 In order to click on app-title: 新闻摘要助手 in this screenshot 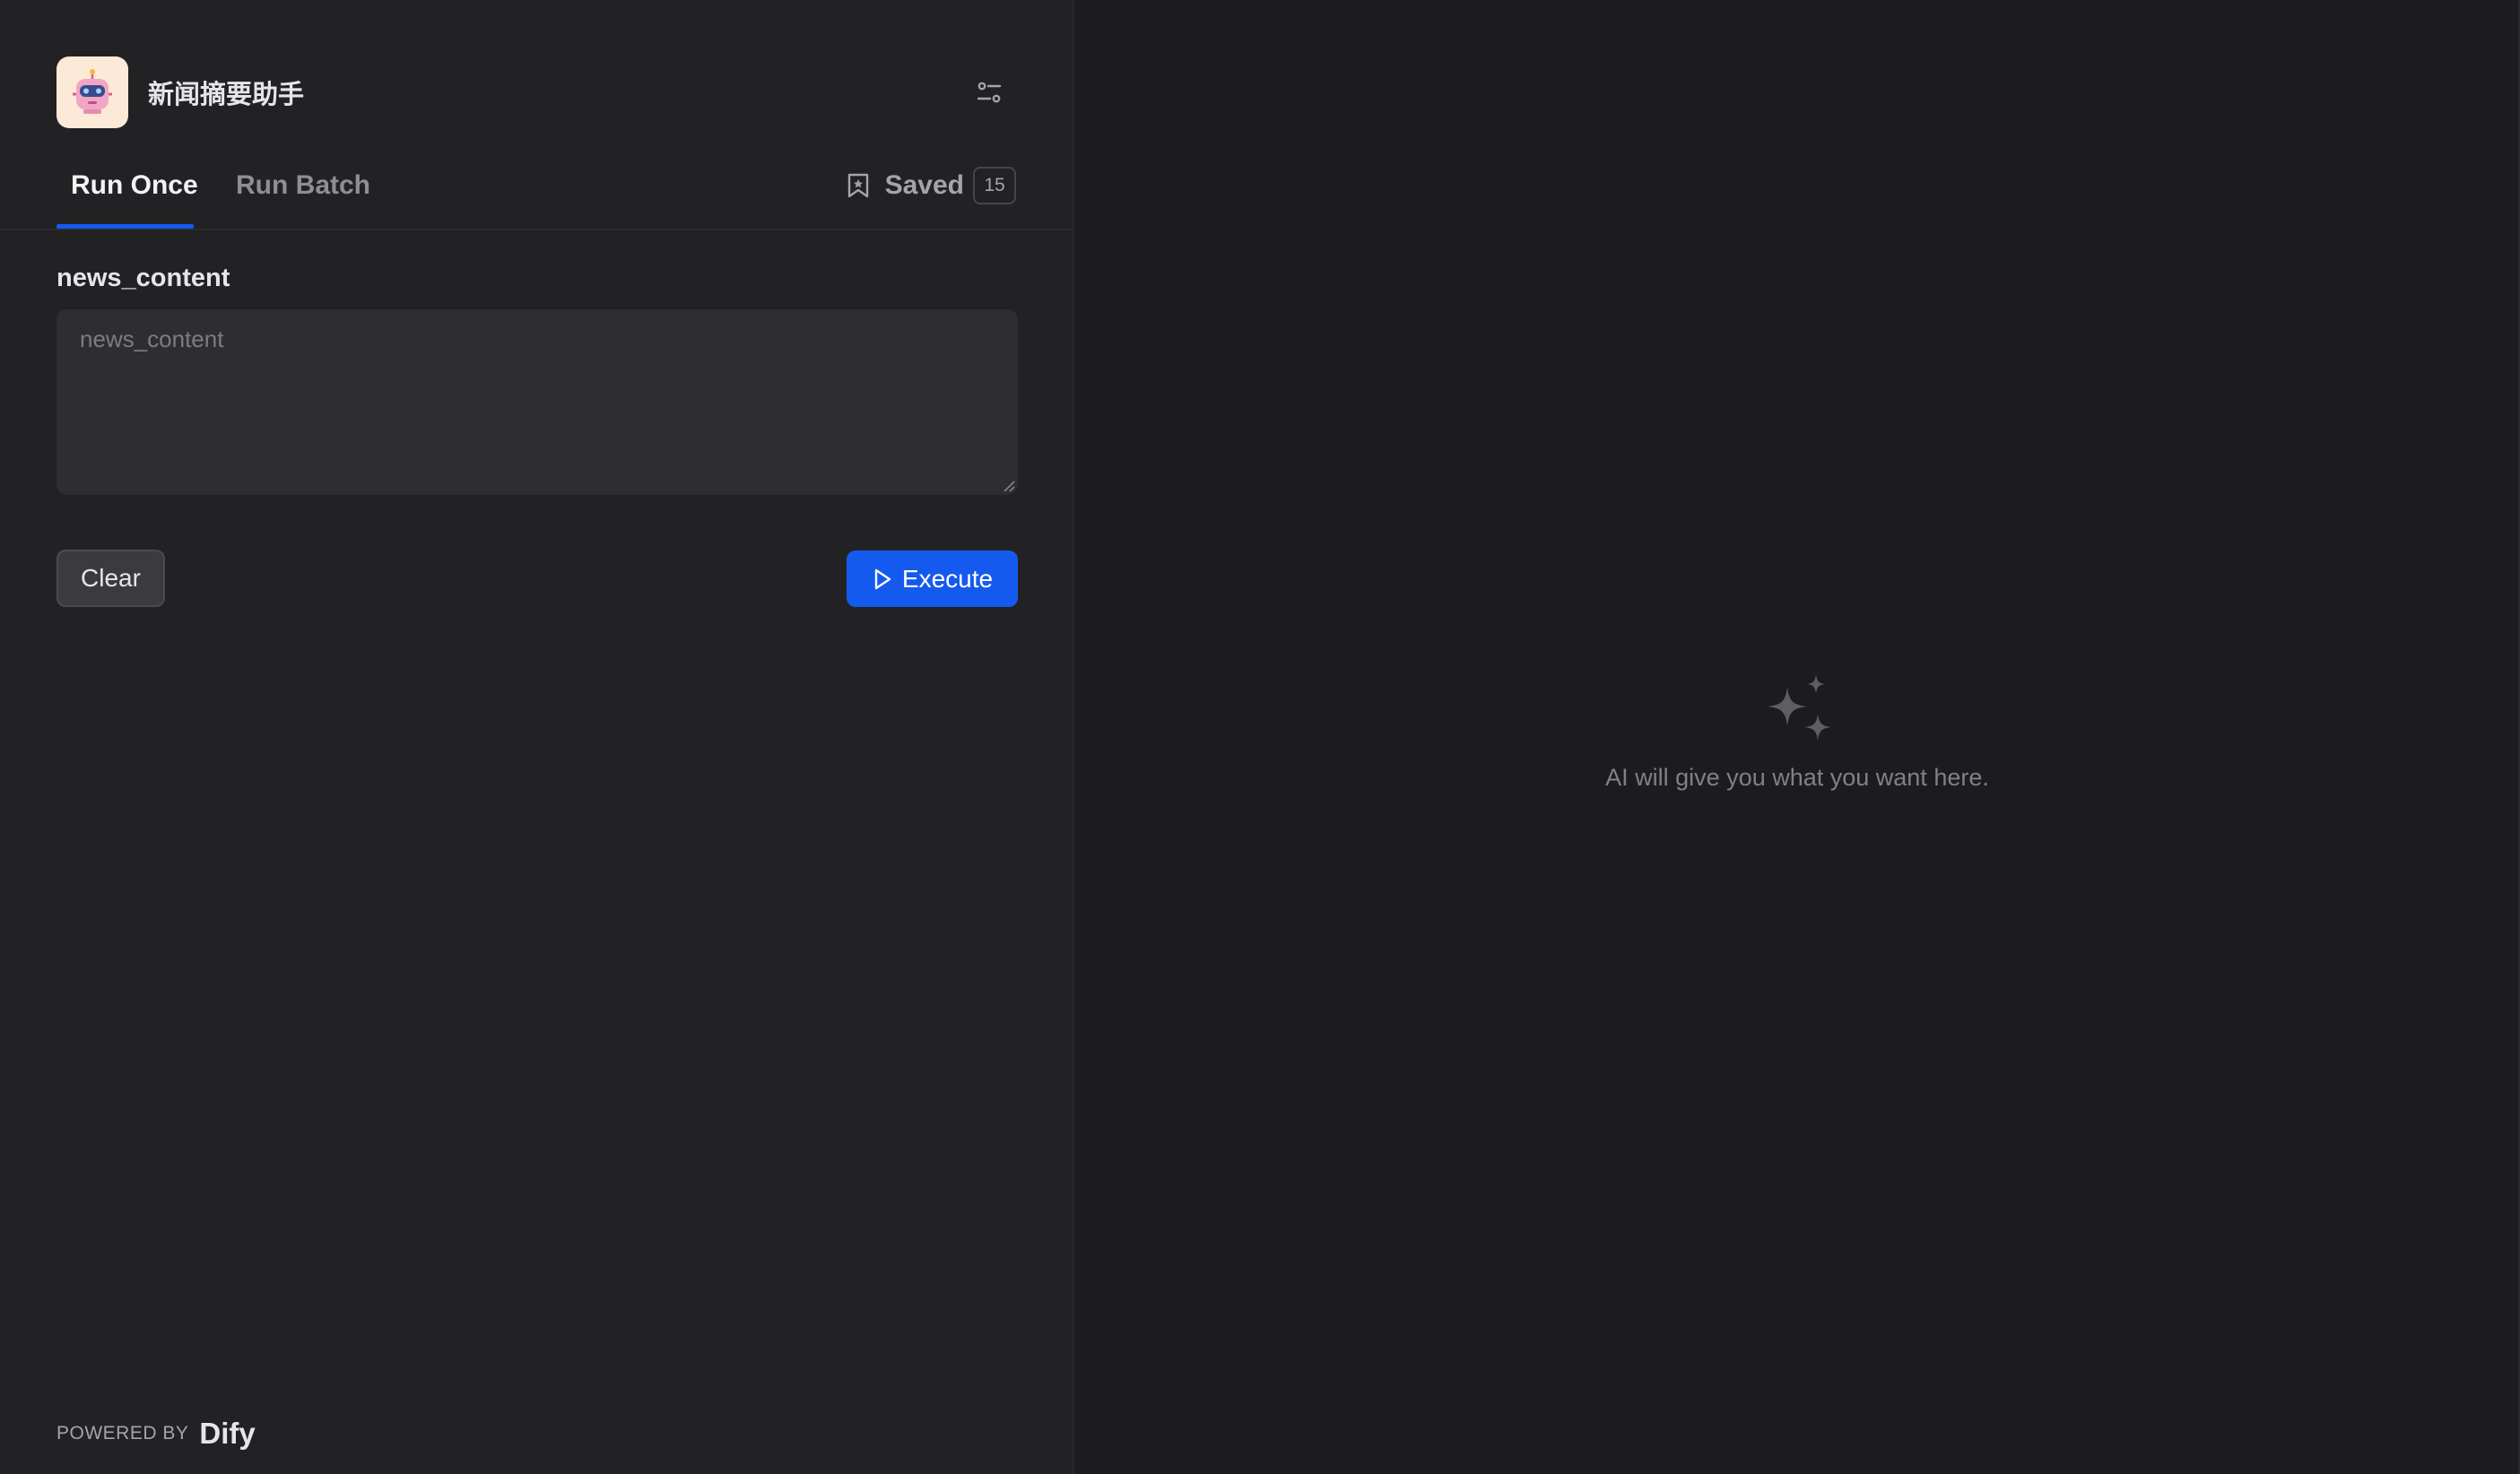, I will do `click(226, 94)`.